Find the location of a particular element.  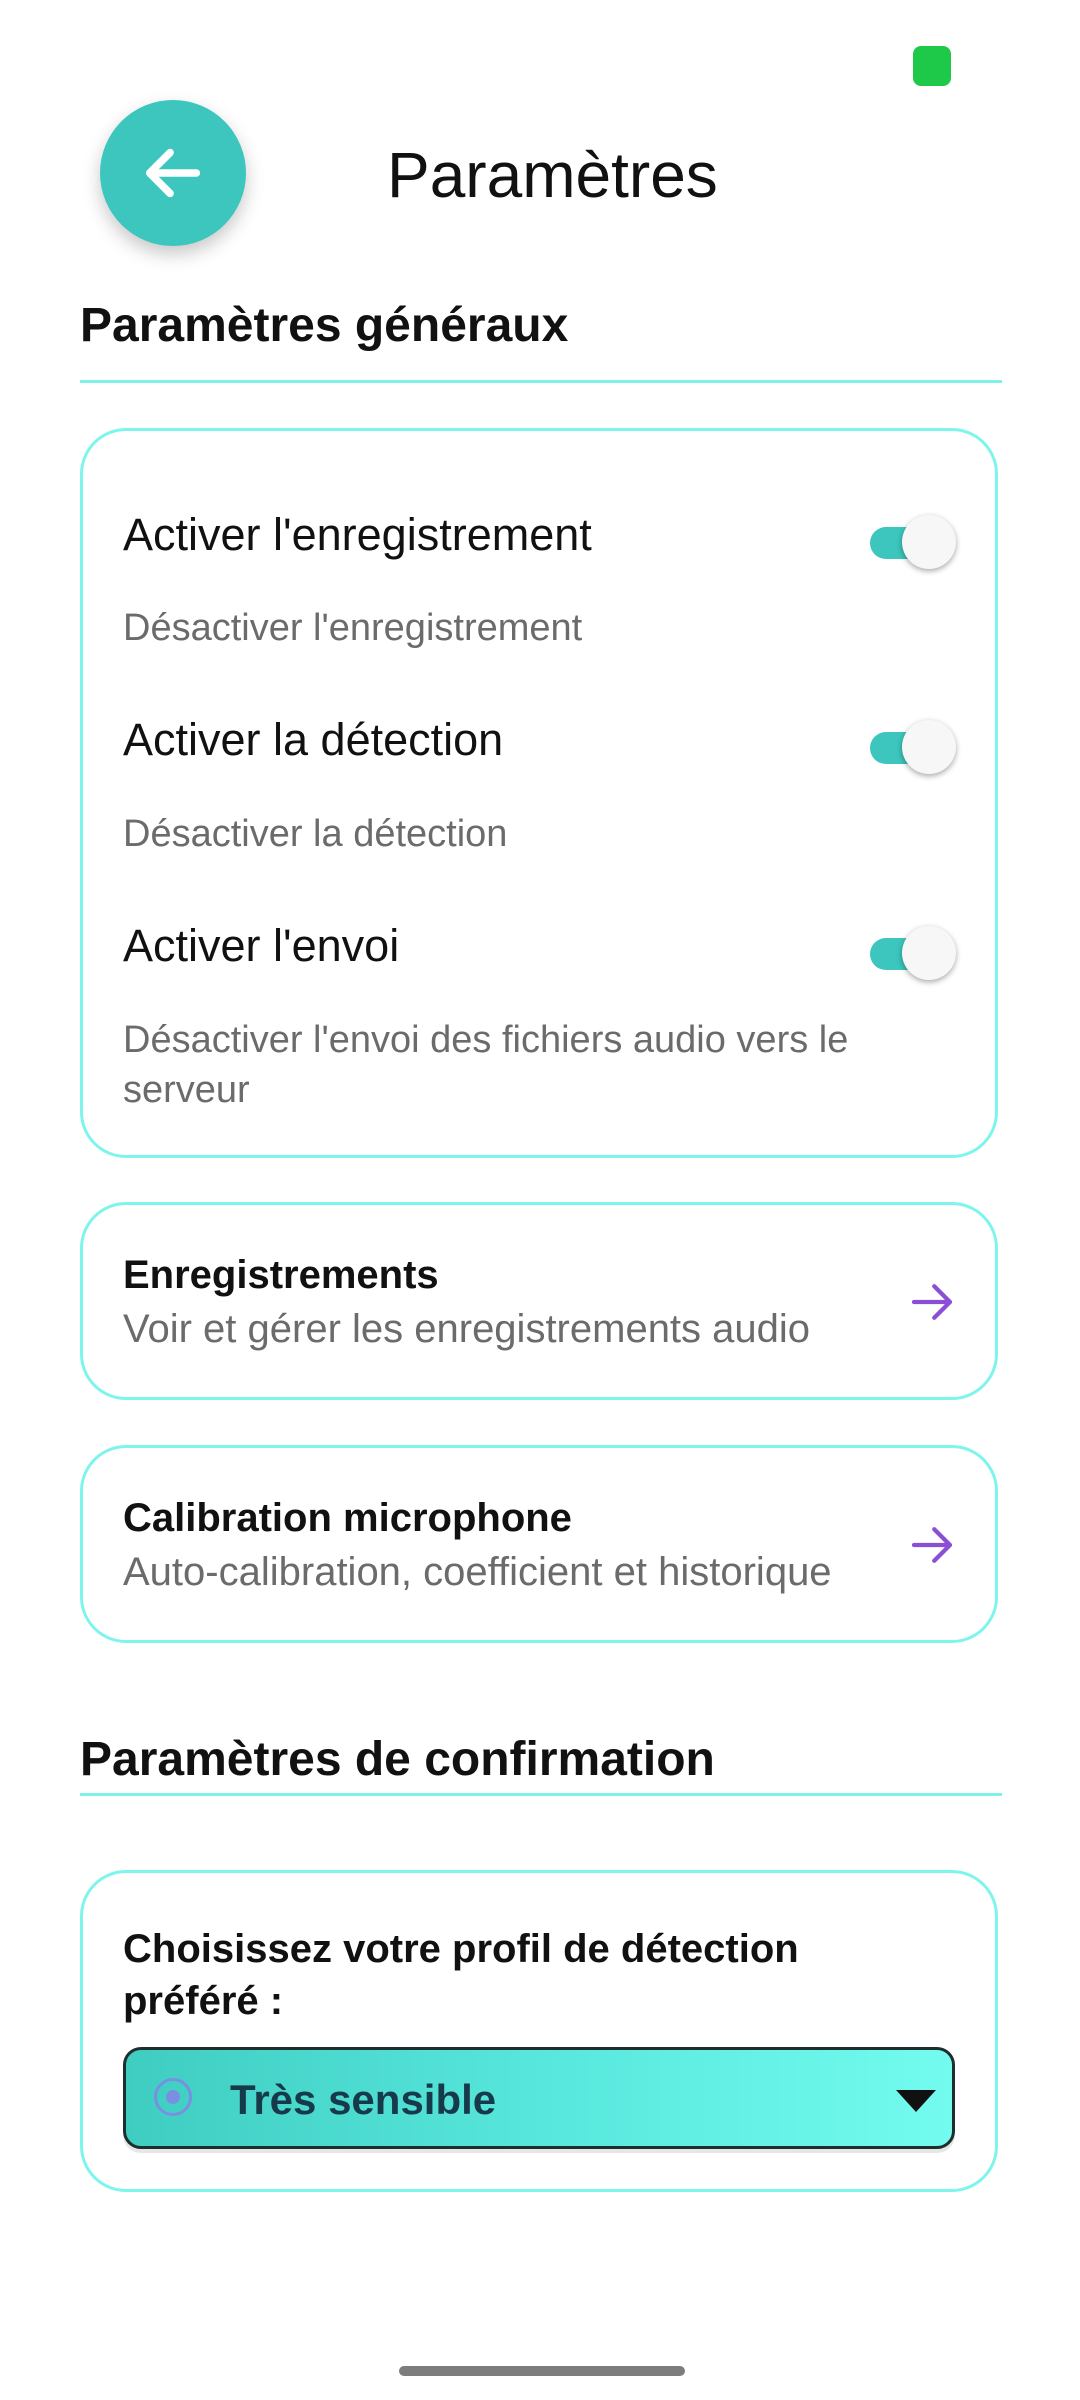

back-button is located at coordinates (173, 173).